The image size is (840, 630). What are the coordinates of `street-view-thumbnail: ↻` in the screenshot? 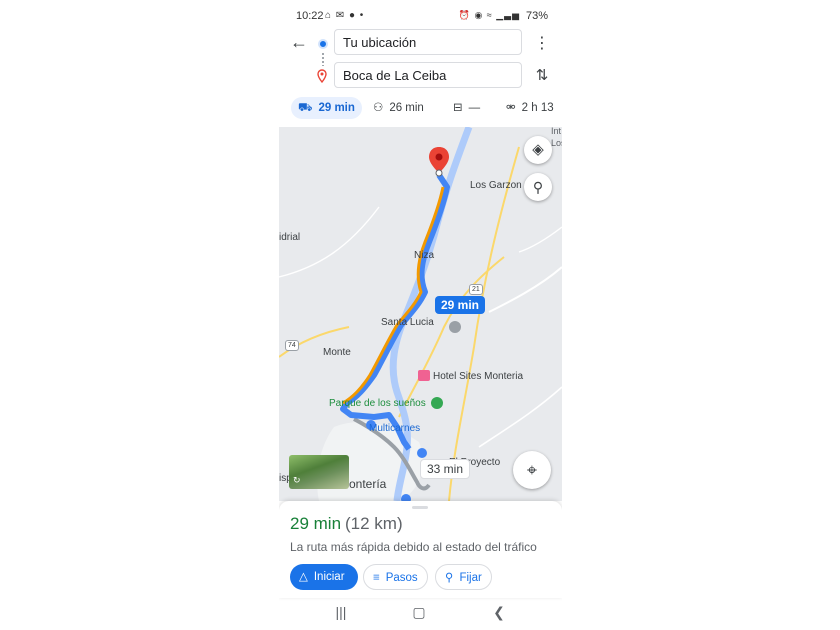 It's located at (319, 472).